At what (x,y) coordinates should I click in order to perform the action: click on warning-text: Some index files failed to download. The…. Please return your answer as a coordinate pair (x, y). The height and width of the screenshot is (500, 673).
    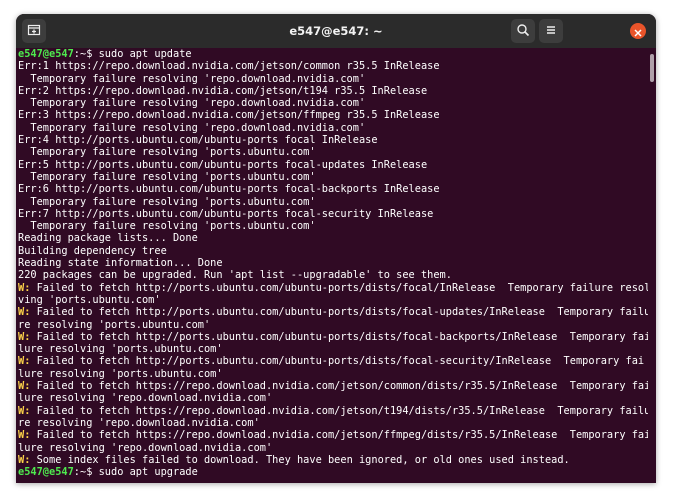
    Looking at the image, I should click on (300, 459).